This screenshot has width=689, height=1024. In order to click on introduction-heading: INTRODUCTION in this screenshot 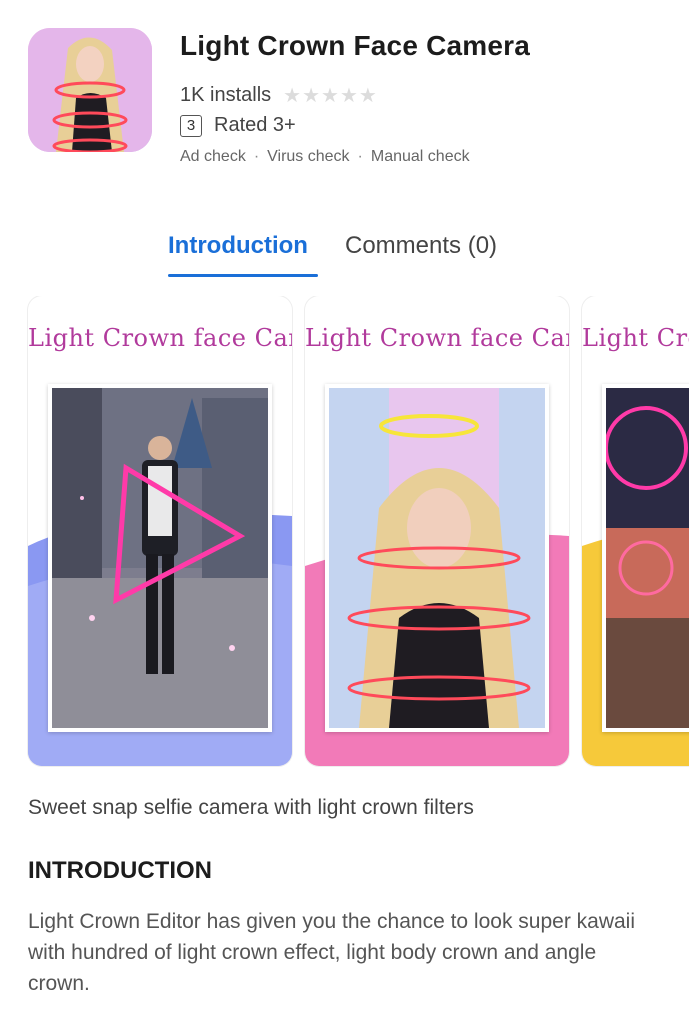, I will do `click(120, 870)`.